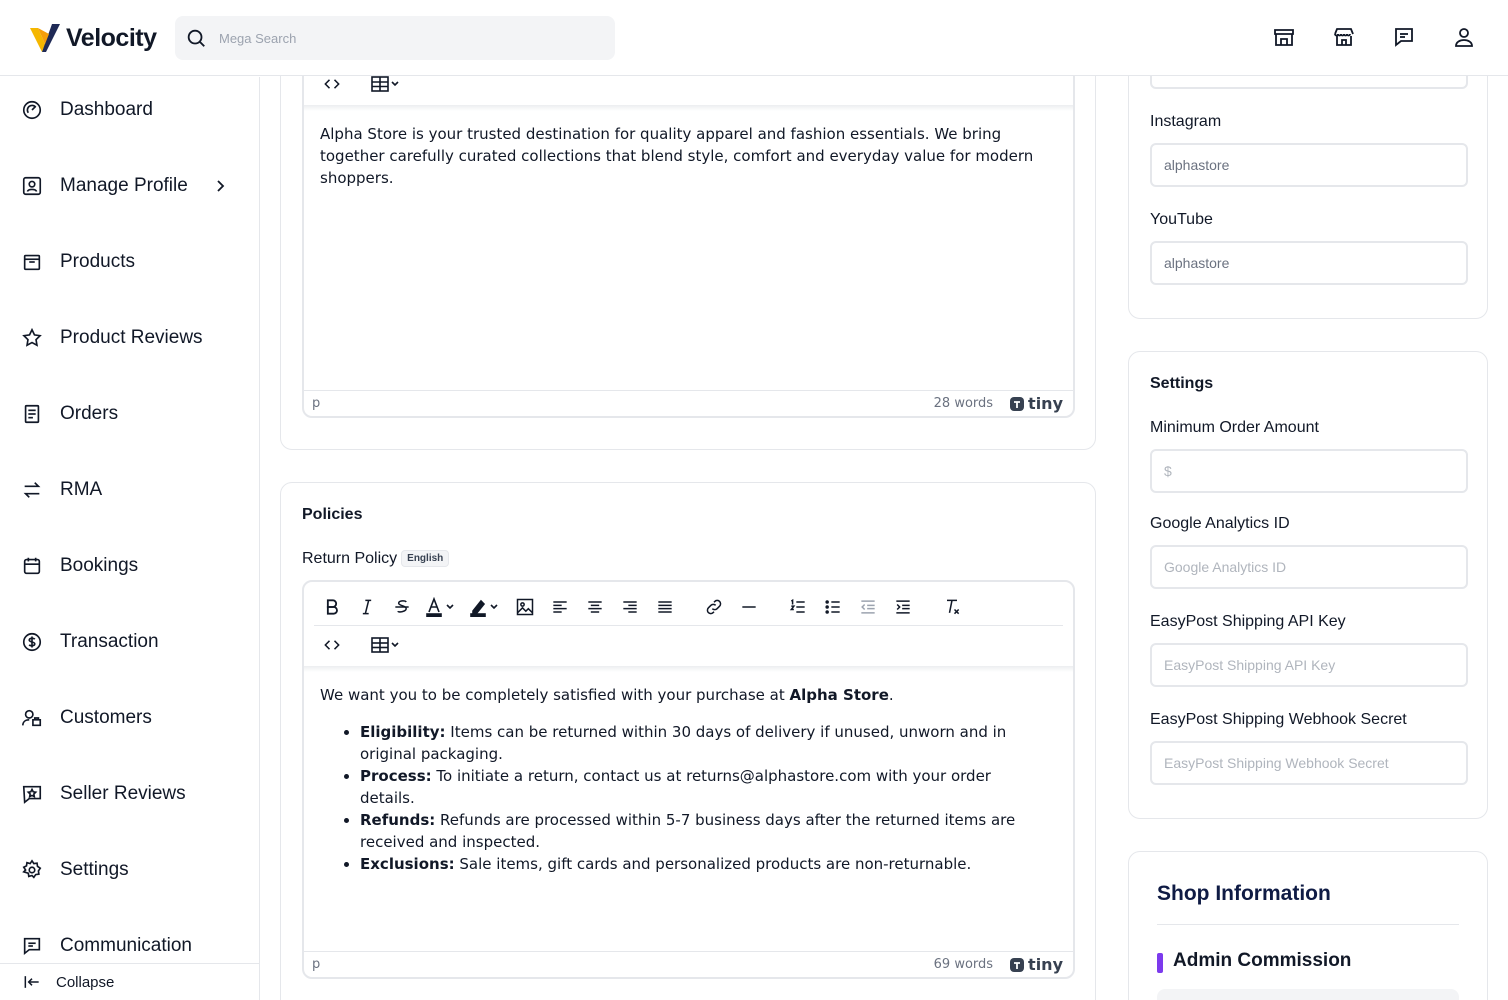 The width and height of the screenshot is (1508, 1000). Describe the element at coordinates (129, 870) in the screenshot. I see `sidebar-item-settings: Settings` at that location.